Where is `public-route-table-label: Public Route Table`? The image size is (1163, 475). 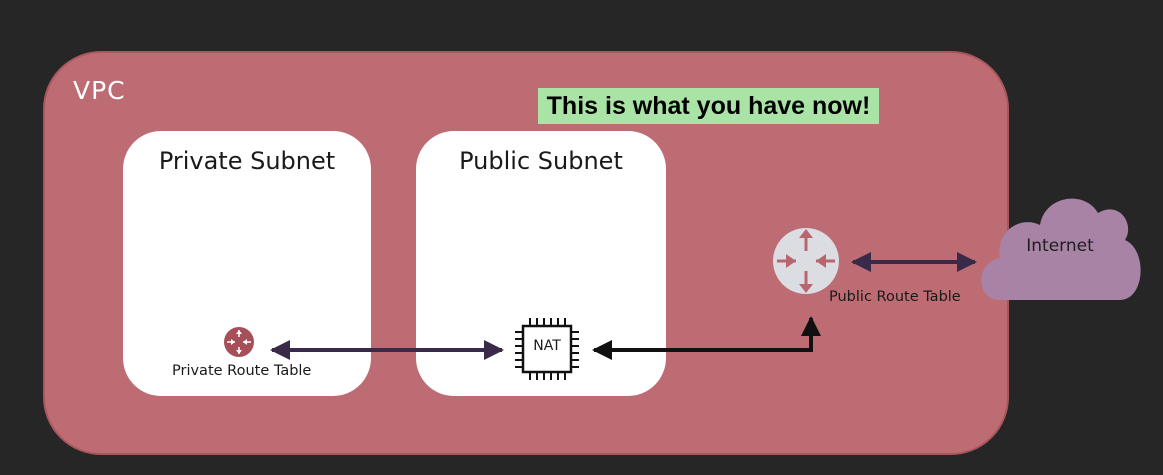 public-route-table-label: Public Route Table is located at coordinates (895, 297).